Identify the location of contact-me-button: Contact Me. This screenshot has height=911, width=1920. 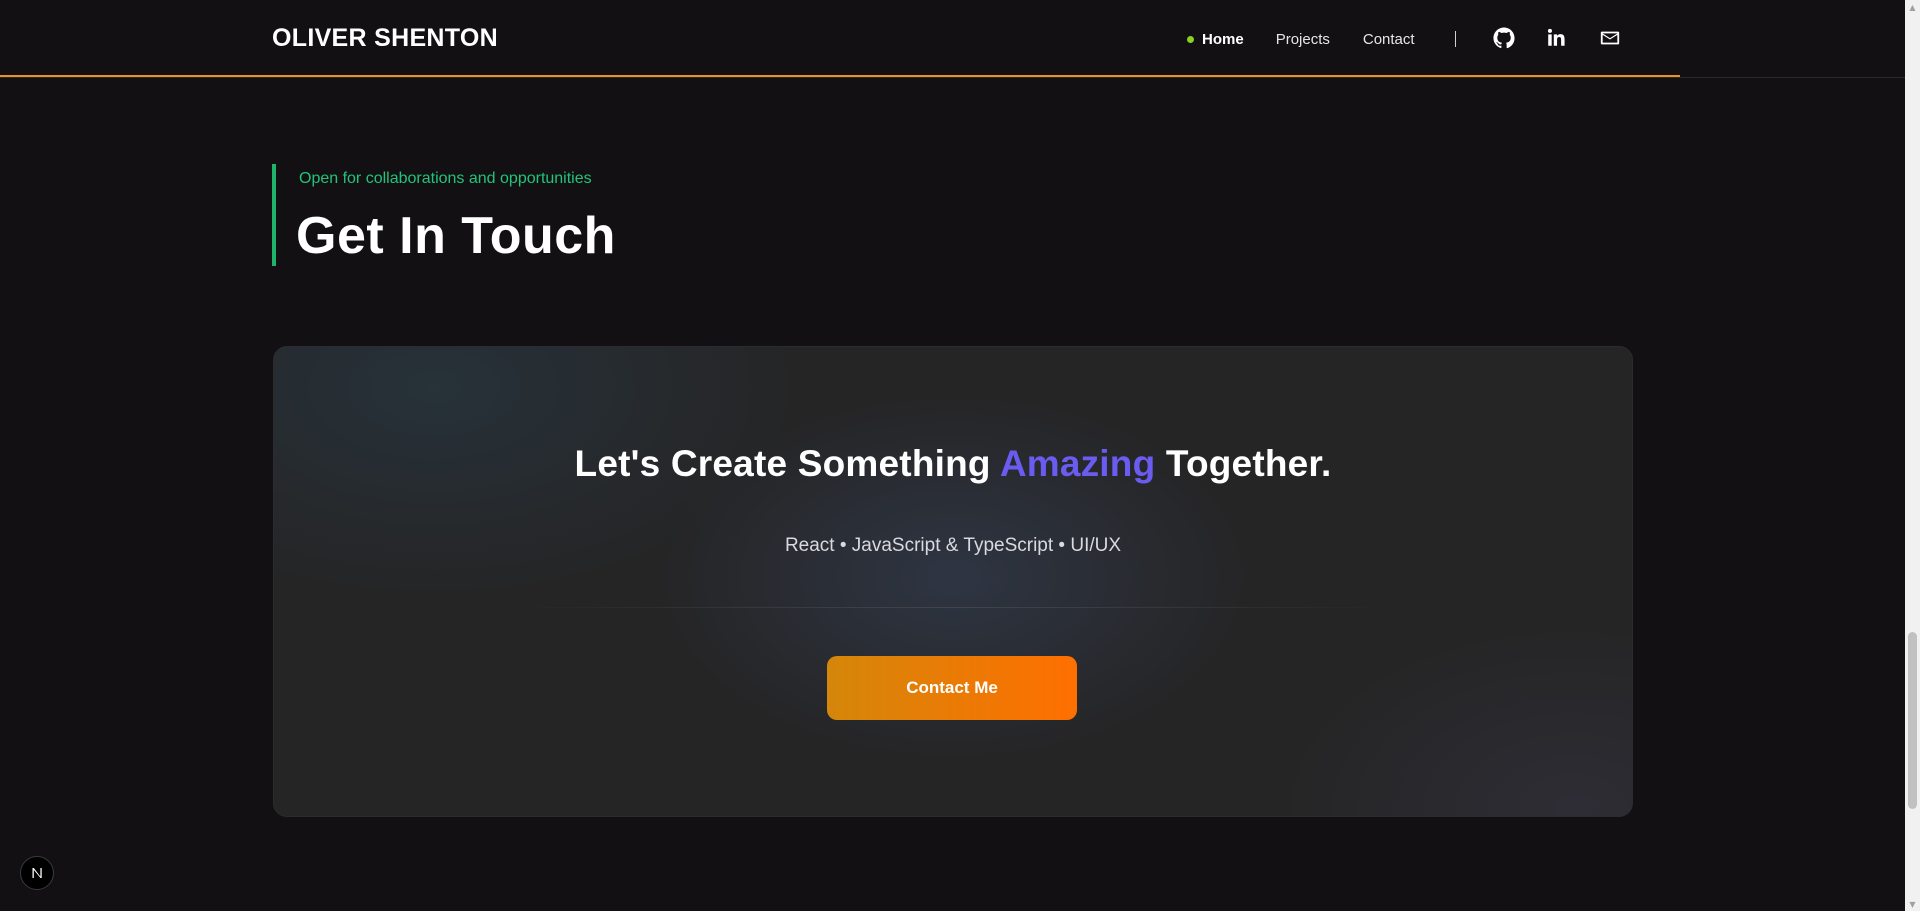
(952, 688).